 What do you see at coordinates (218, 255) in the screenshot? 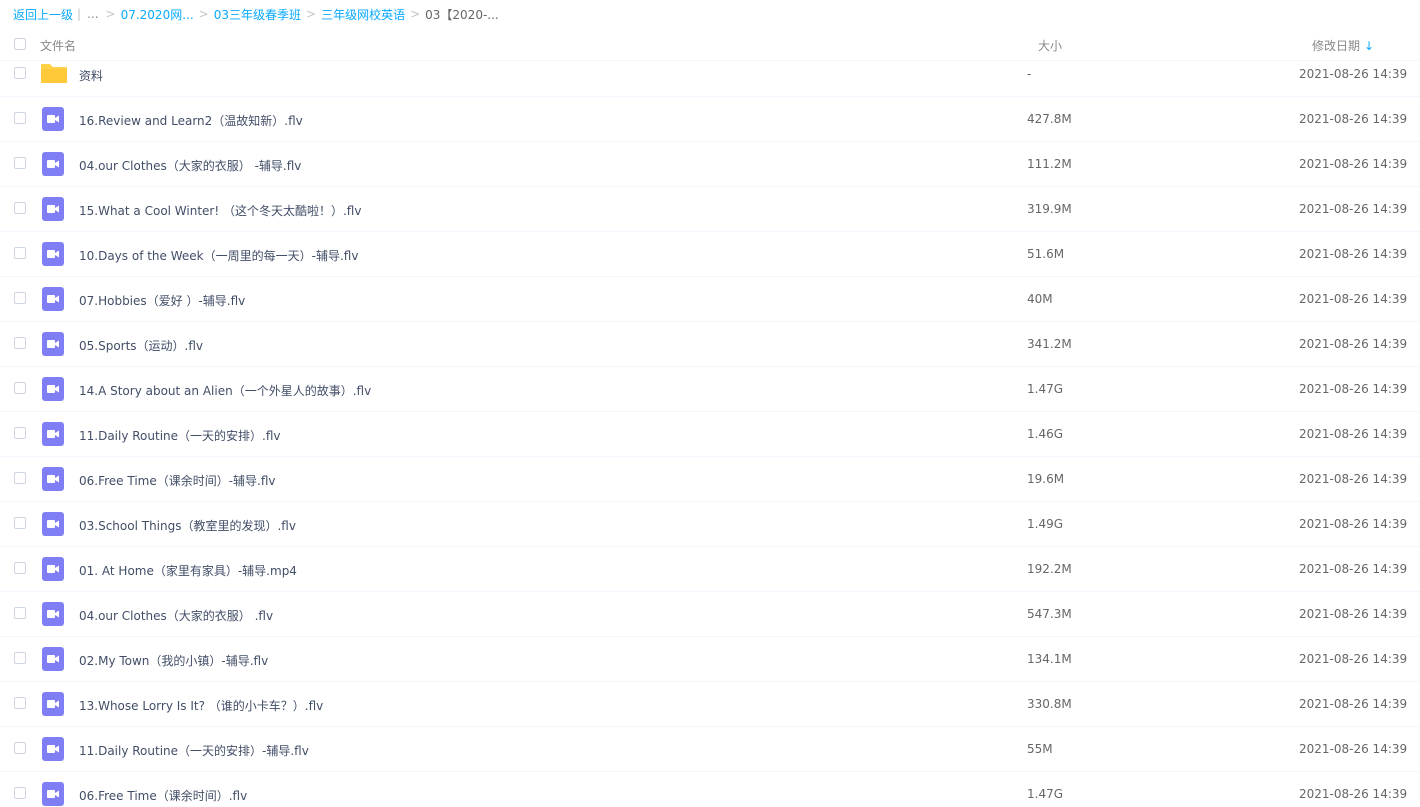
I see `file-name: 10.Days of the Week（一周里的每一天）-辅导.flv` at bounding box center [218, 255].